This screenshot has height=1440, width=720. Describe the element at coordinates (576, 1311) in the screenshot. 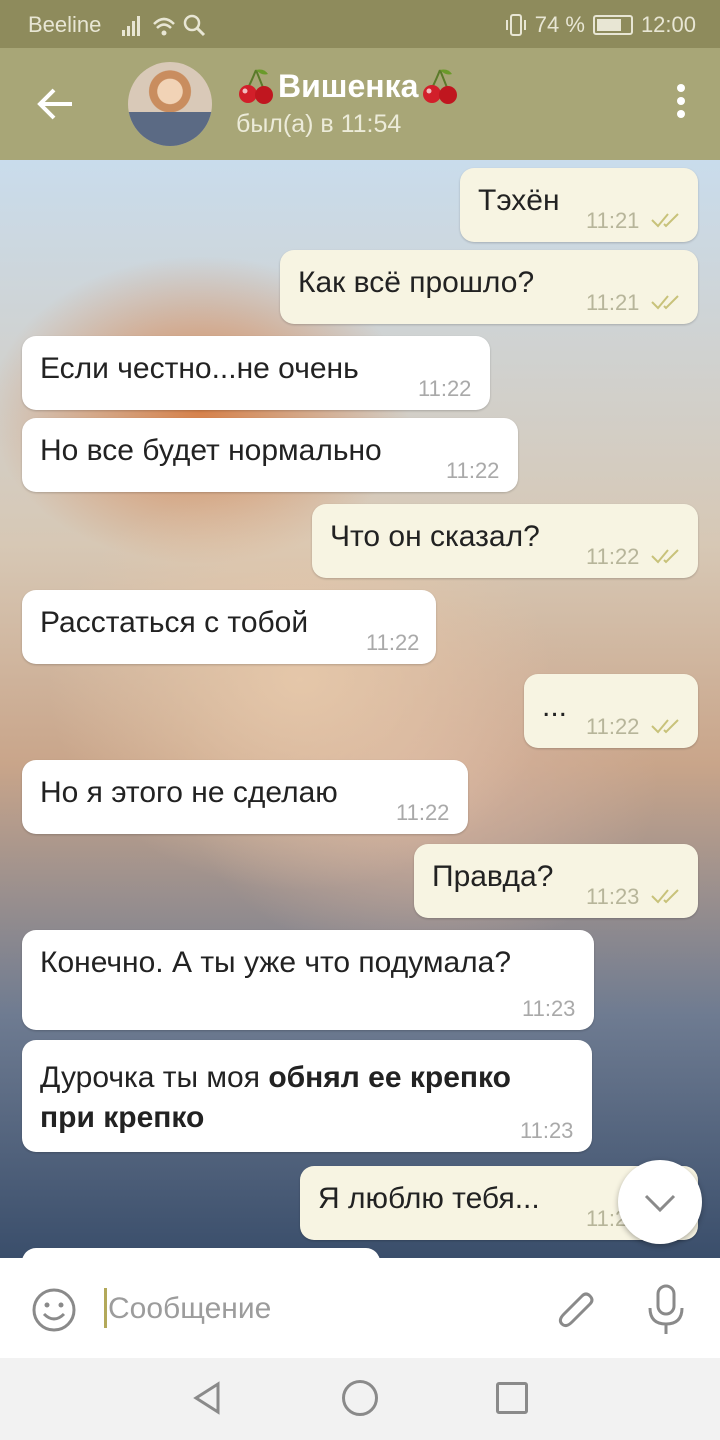

I see `attach-icon` at that location.